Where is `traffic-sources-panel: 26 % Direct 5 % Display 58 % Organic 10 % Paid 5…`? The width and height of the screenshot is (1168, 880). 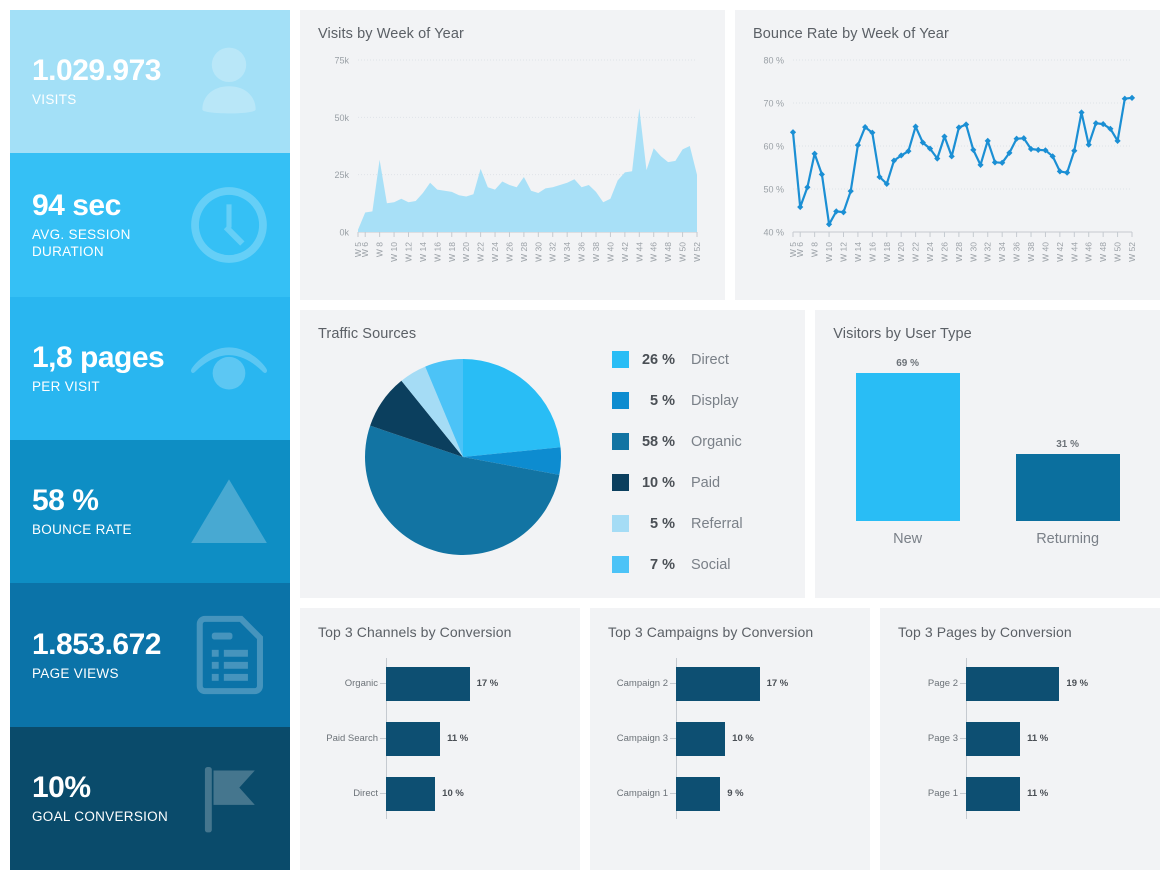 traffic-sources-panel: 26 % Direct 5 % Display 58 % Organic 10 % Paid 5… is located at coordinates (553, 454).